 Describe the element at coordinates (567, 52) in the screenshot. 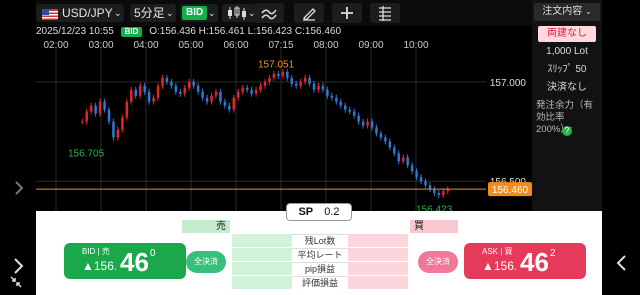

I see `lot-option: 1,000 Lot` at that location.